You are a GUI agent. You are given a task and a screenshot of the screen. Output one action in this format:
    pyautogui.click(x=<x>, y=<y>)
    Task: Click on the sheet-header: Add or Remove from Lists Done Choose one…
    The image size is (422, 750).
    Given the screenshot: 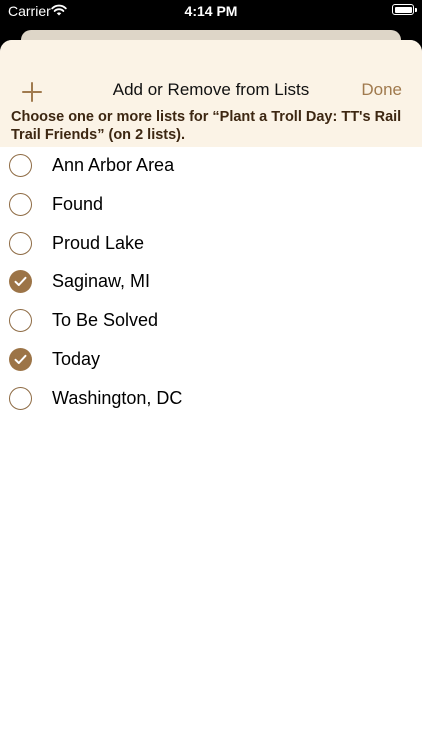 What is the action you would take?
    pyautogui.click(x=211, y=93)
    